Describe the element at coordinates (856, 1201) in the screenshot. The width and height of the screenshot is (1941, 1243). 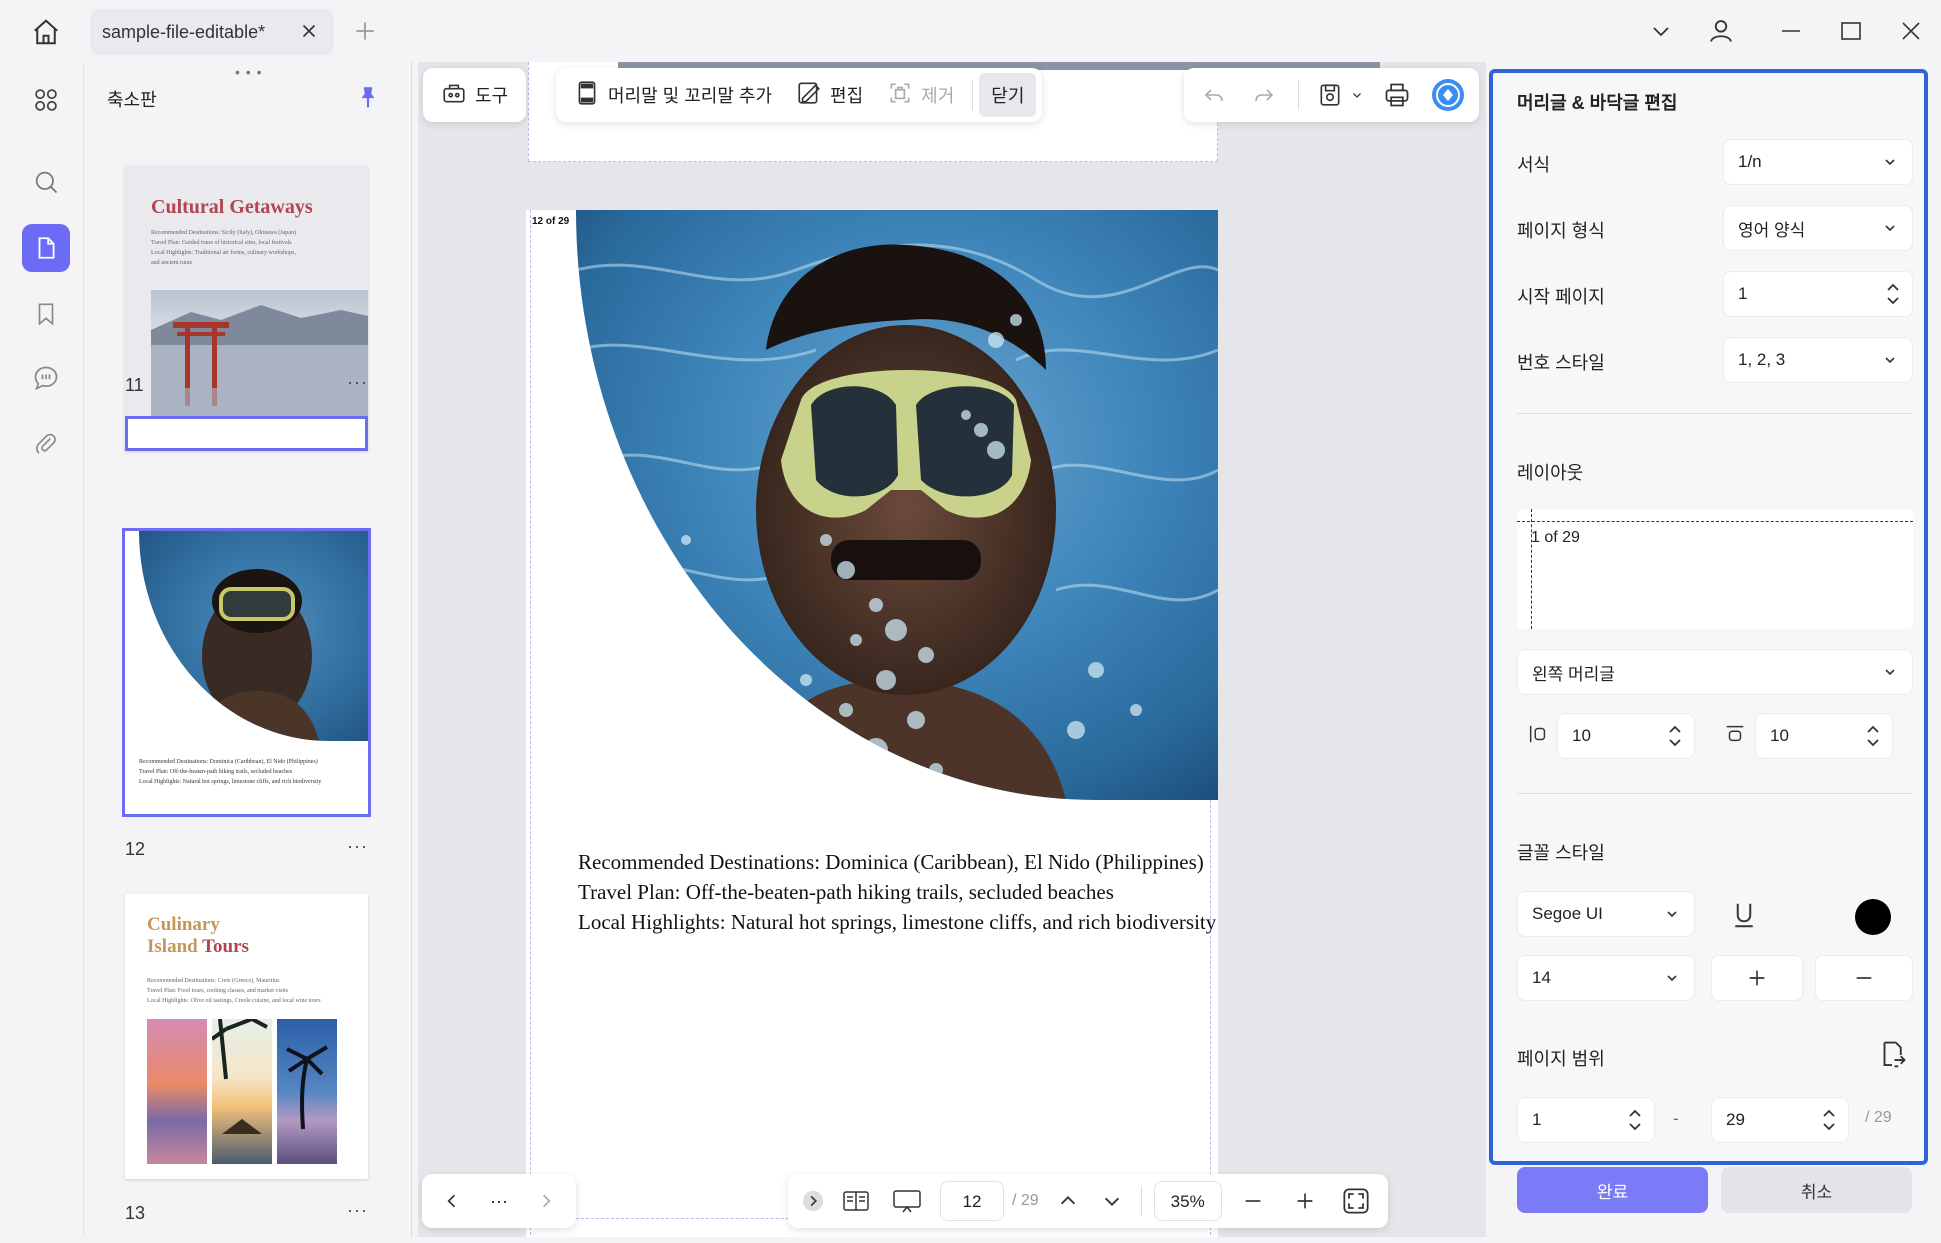
I see `page-layout-icon` at that location.